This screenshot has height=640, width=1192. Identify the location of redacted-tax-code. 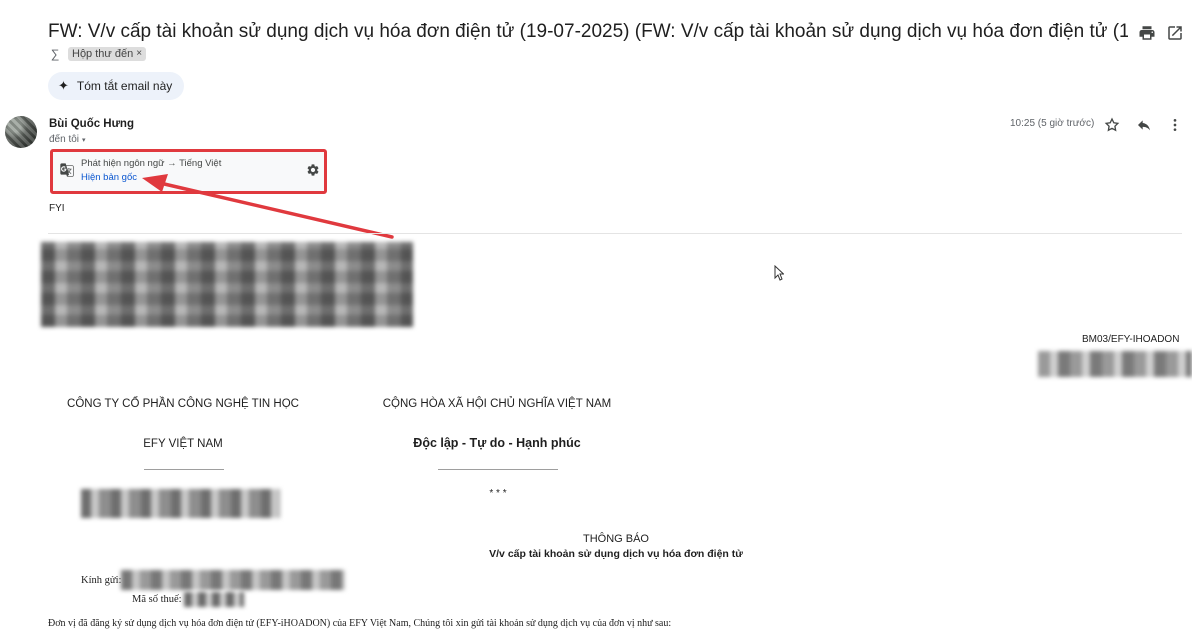
(214, 599).